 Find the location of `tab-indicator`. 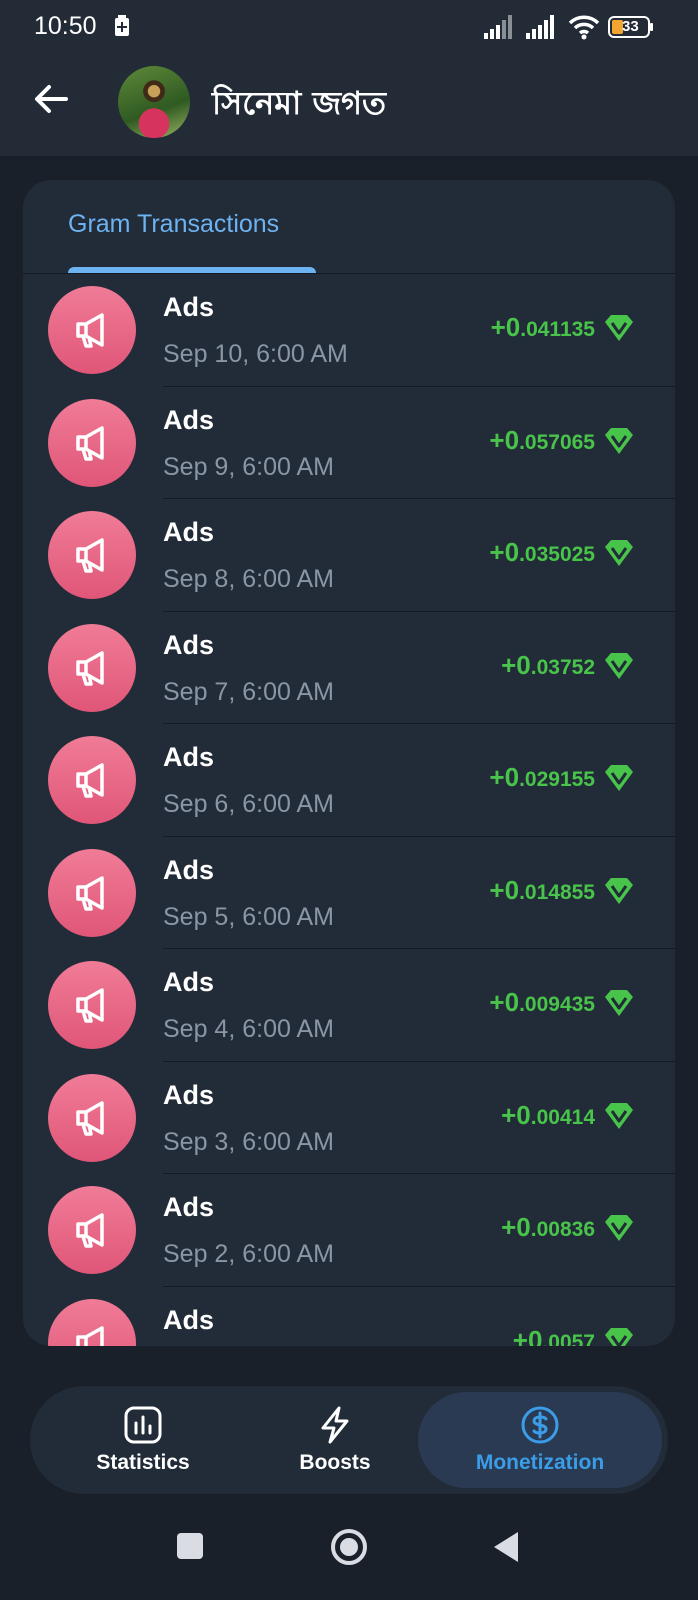

tab-indicator is located at coordinates (192, 270).